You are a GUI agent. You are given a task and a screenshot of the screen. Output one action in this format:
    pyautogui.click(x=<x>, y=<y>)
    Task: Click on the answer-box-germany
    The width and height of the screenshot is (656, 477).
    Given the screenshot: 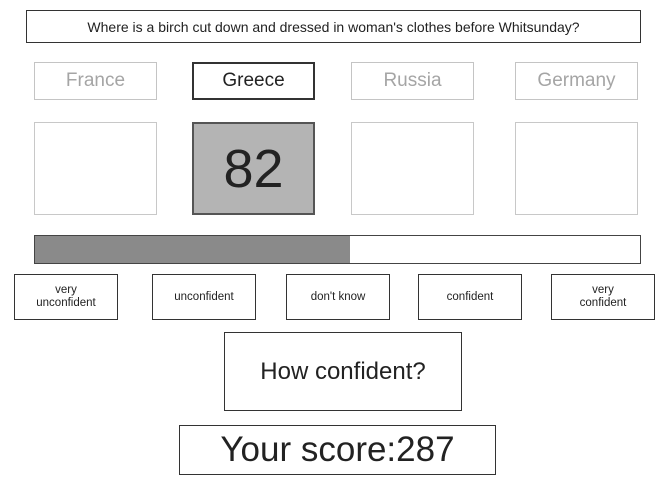 What is the action you would take?
    pyautogui.click(x=576, y=168)
    